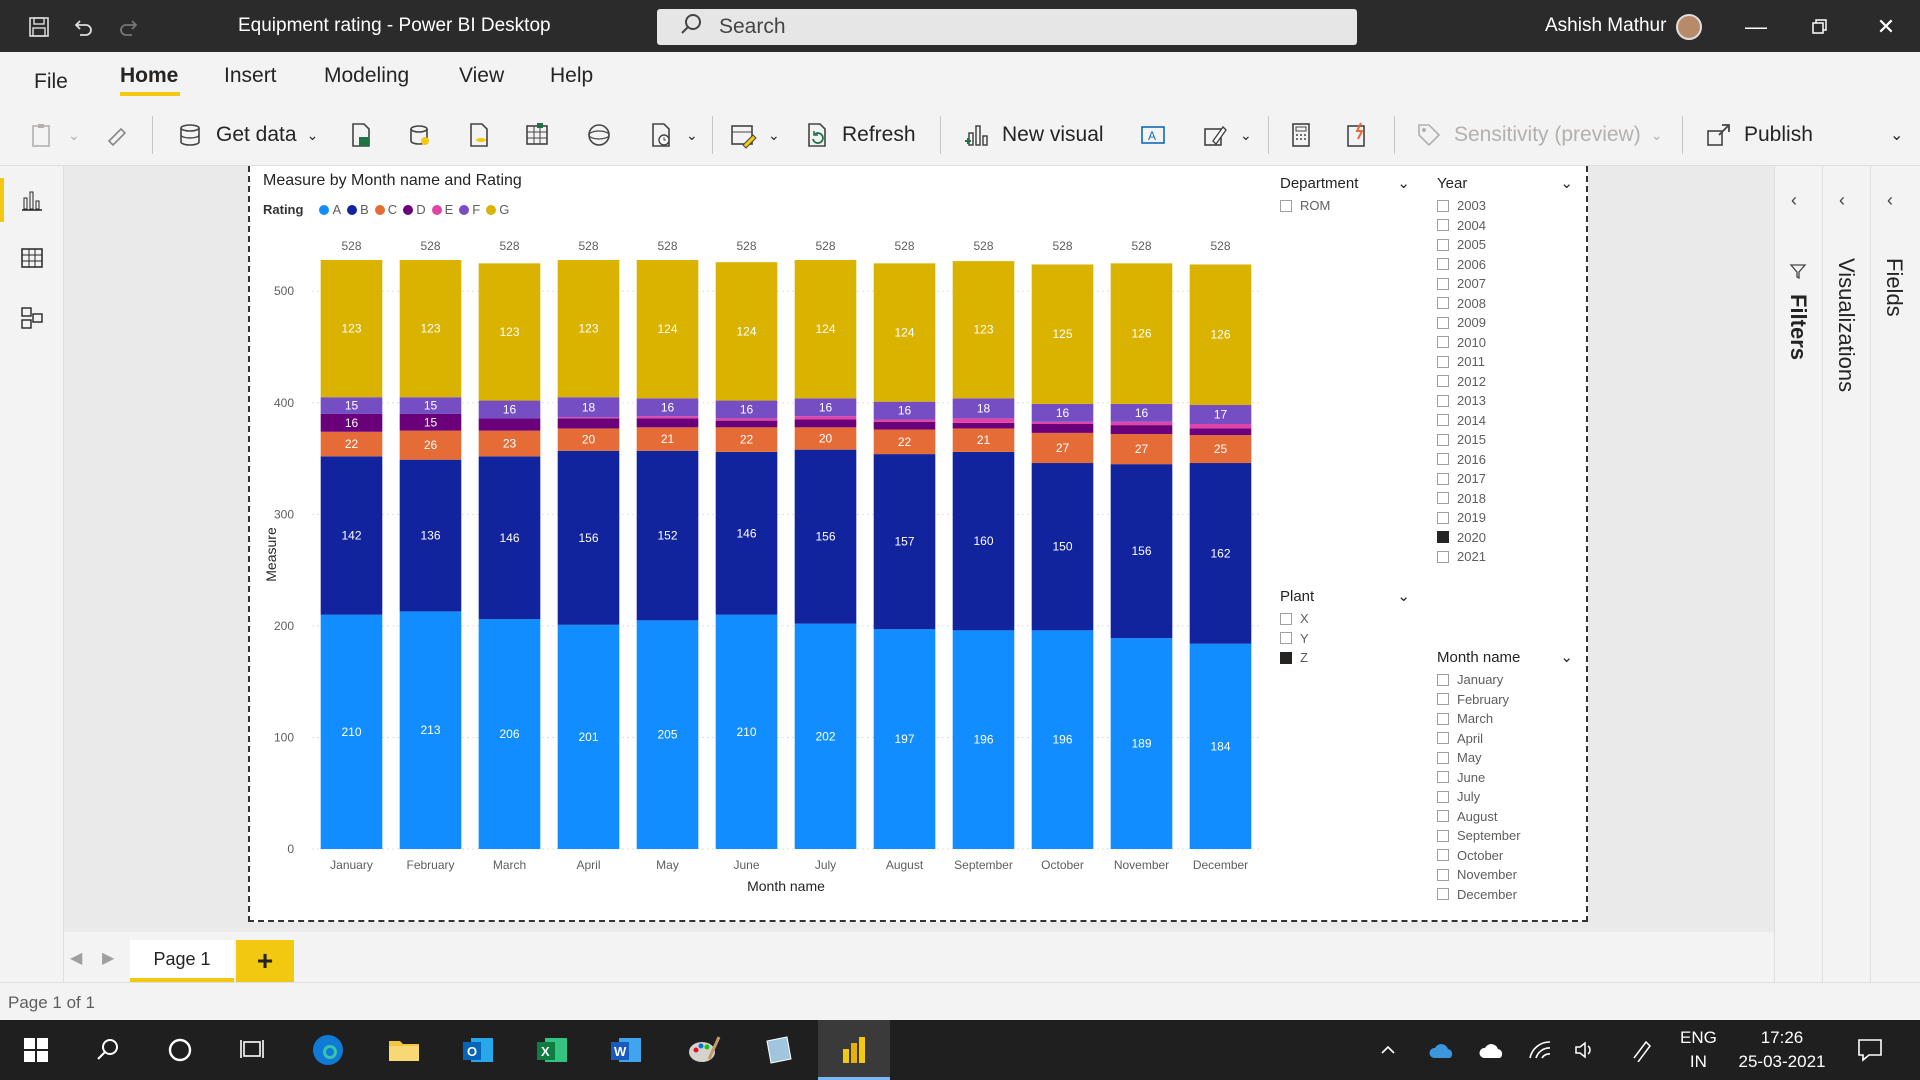  Describe the element at coordinates (1894, 287) in the screenshot. I see `fields-label: Fields` at that location.